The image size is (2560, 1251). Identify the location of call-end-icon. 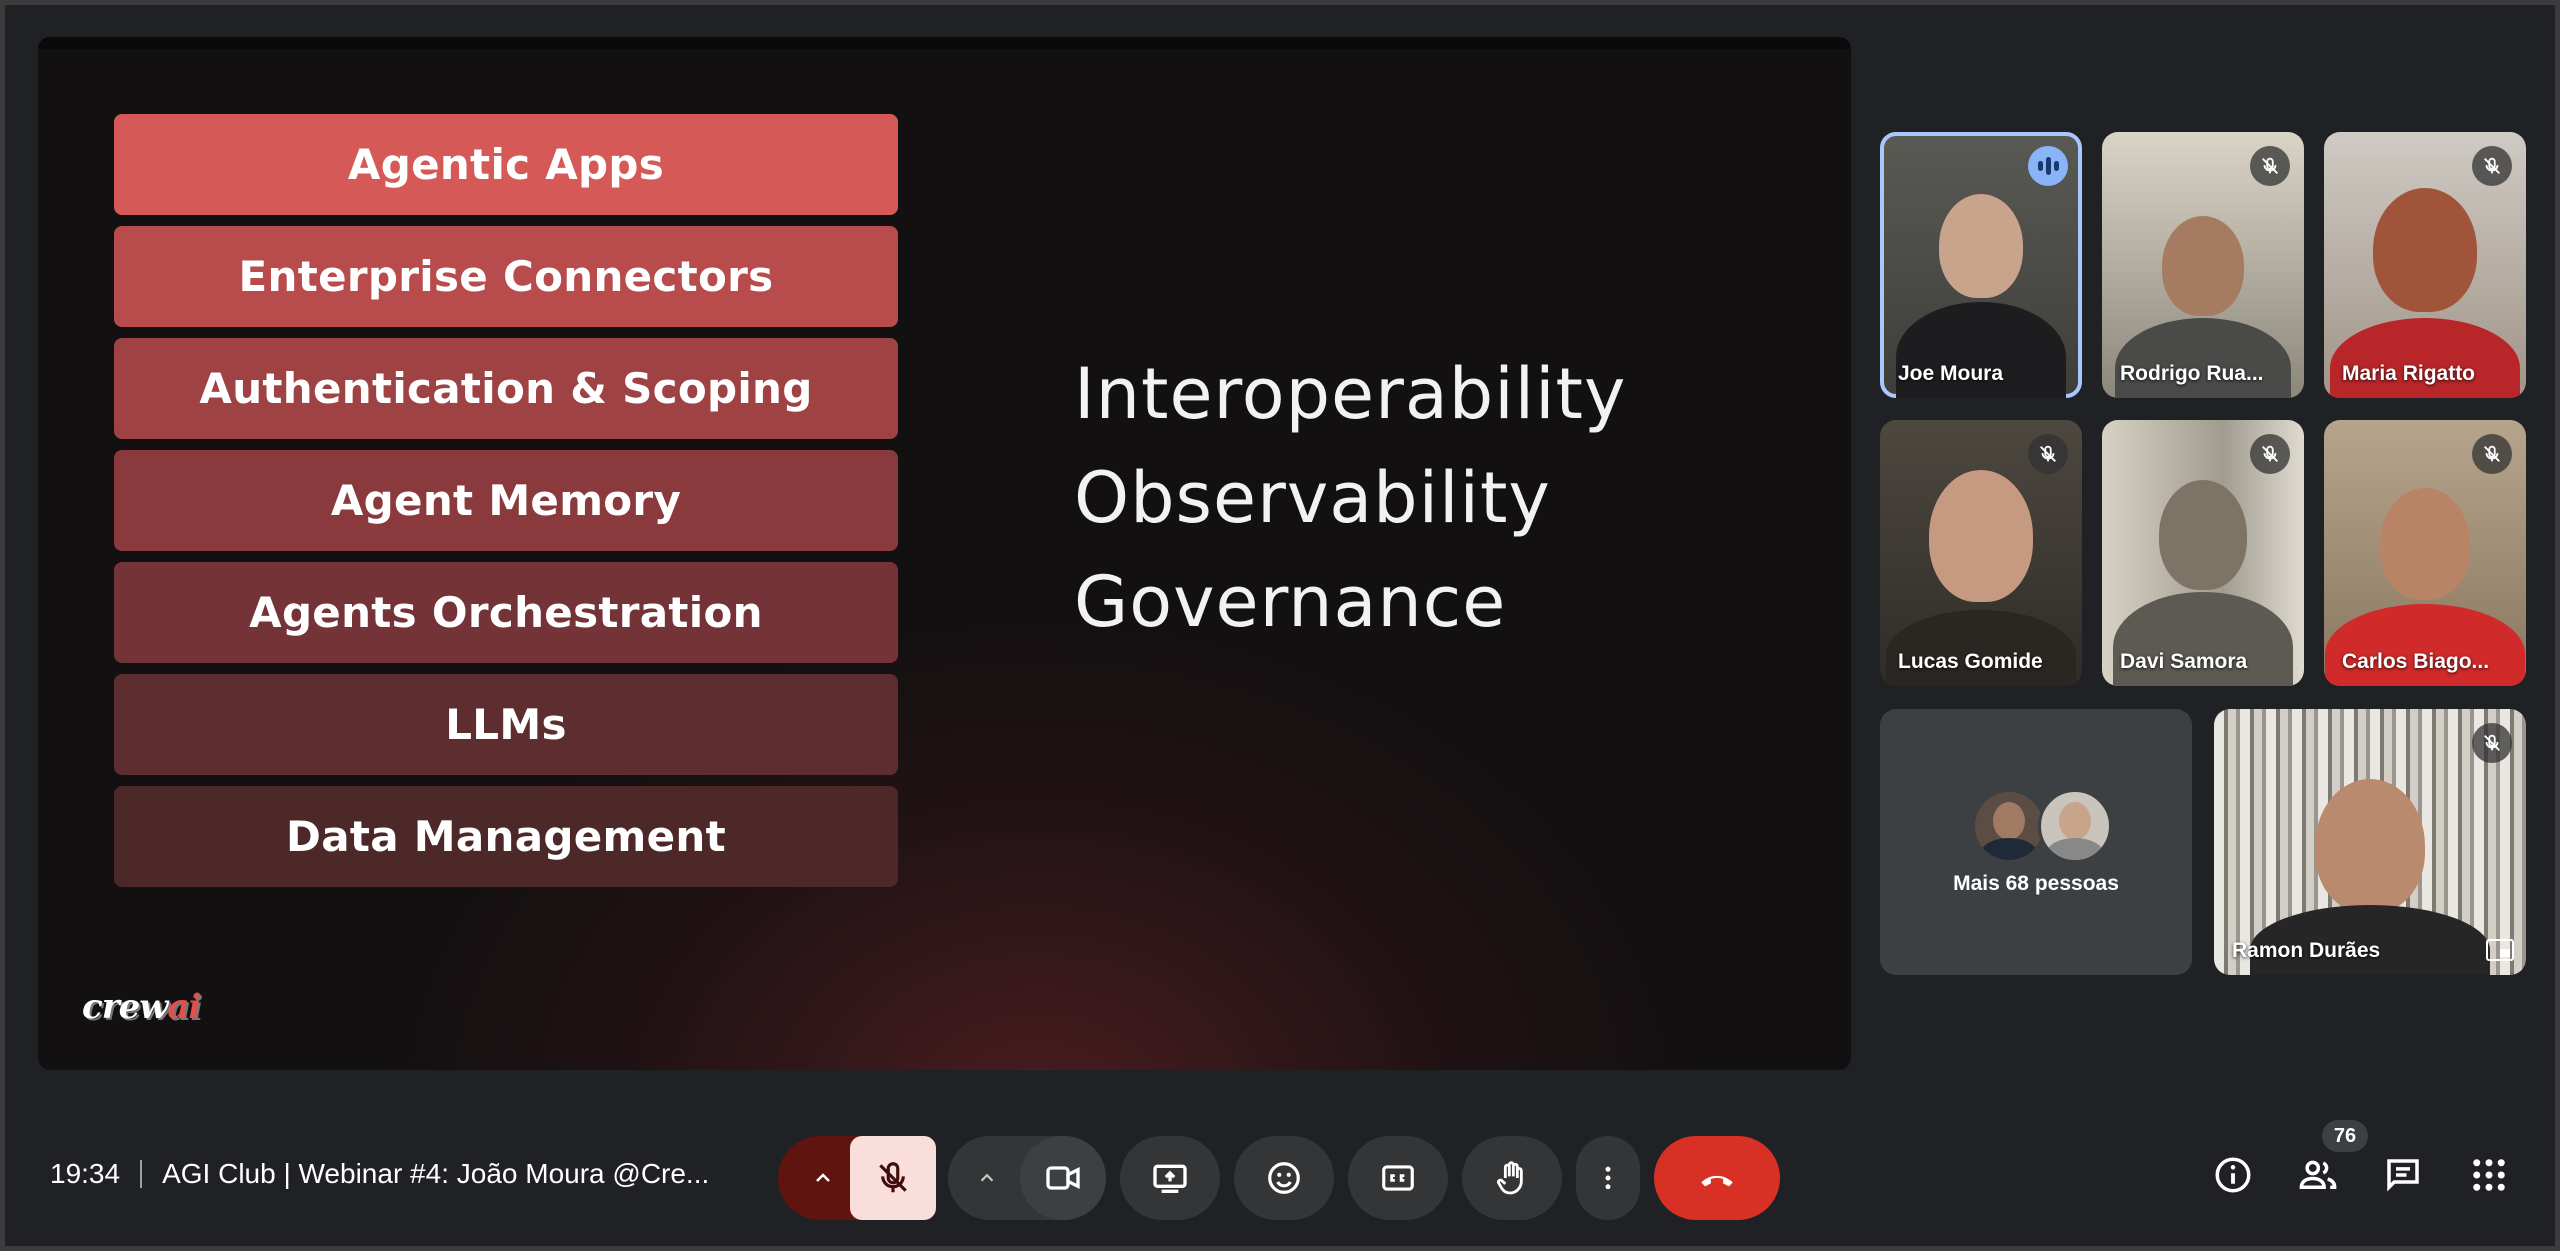
(1717, 1181).